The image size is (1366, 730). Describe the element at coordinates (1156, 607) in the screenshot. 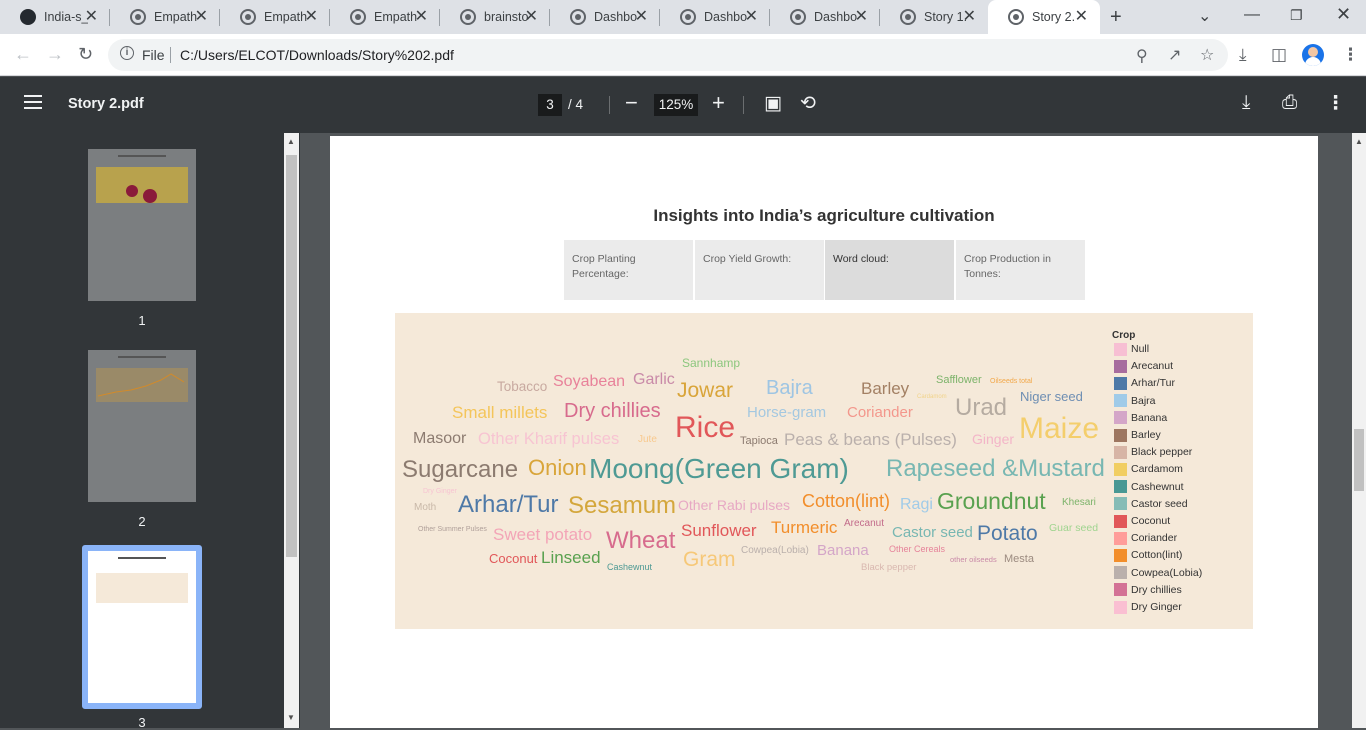

I see `legend-label: Dry Ginger` at that location.